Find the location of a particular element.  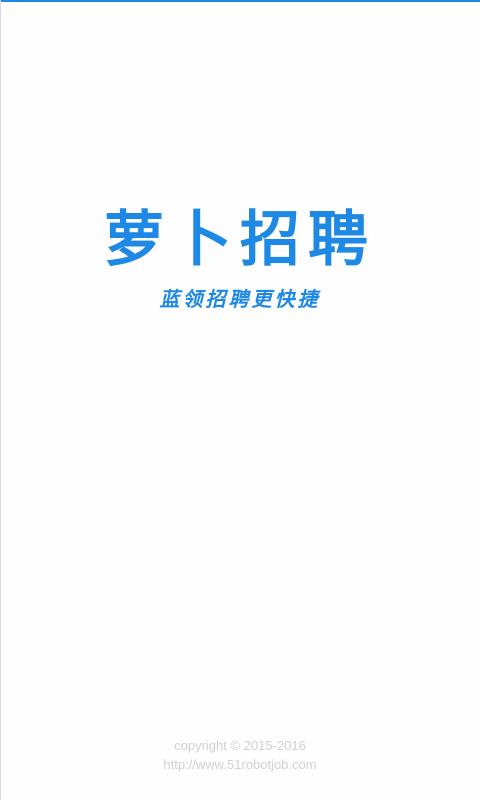

logo-container: 萝卜招聘 is located at coordinates (240, 240).